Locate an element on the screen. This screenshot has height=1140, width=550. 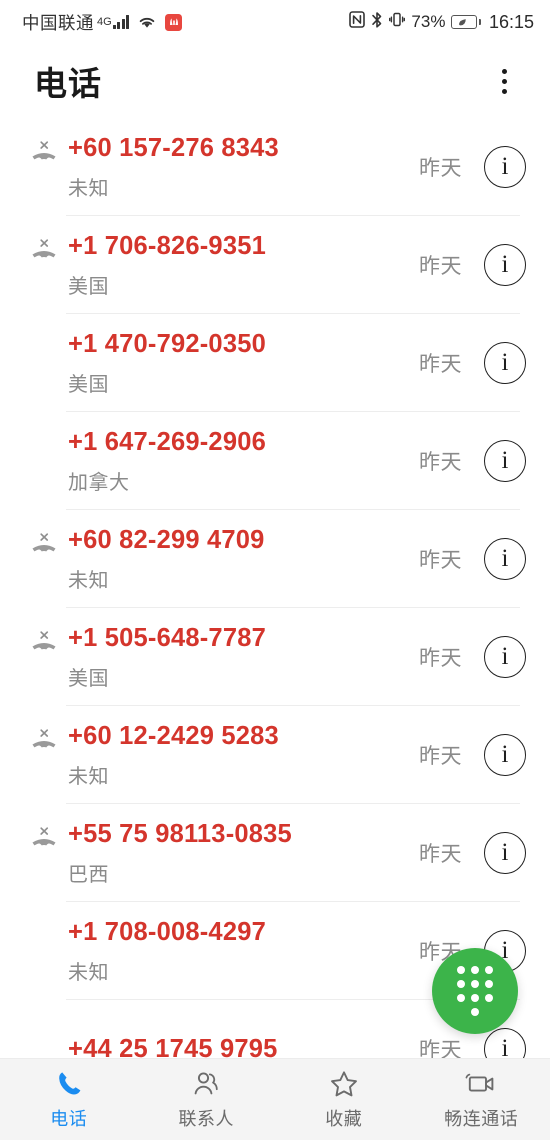
bottom-navigation: 电话 联系人 收藏 畅连通话 is located at coordinates (275, 1099).